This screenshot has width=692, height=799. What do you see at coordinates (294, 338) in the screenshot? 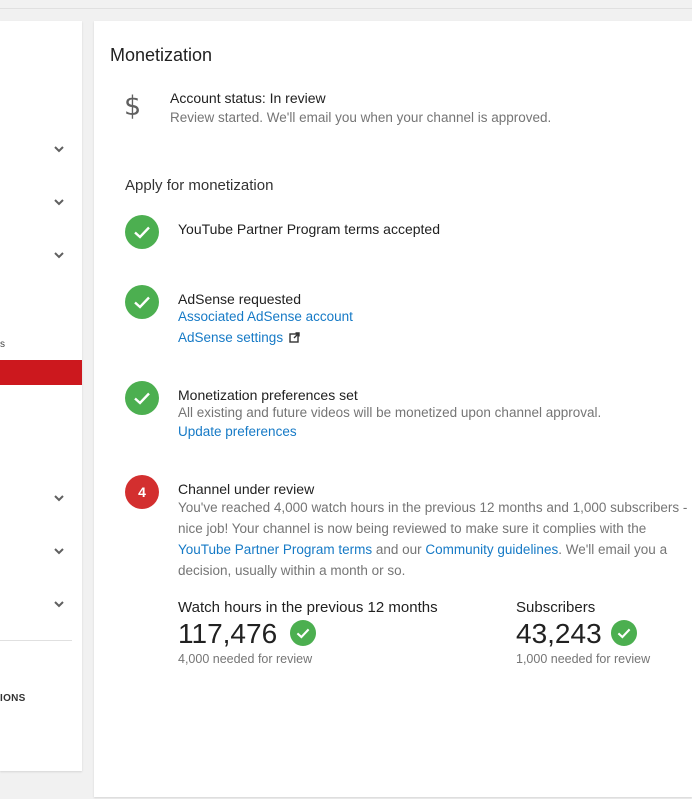
I see `external-link-icon` at bounding box center [294, 338].